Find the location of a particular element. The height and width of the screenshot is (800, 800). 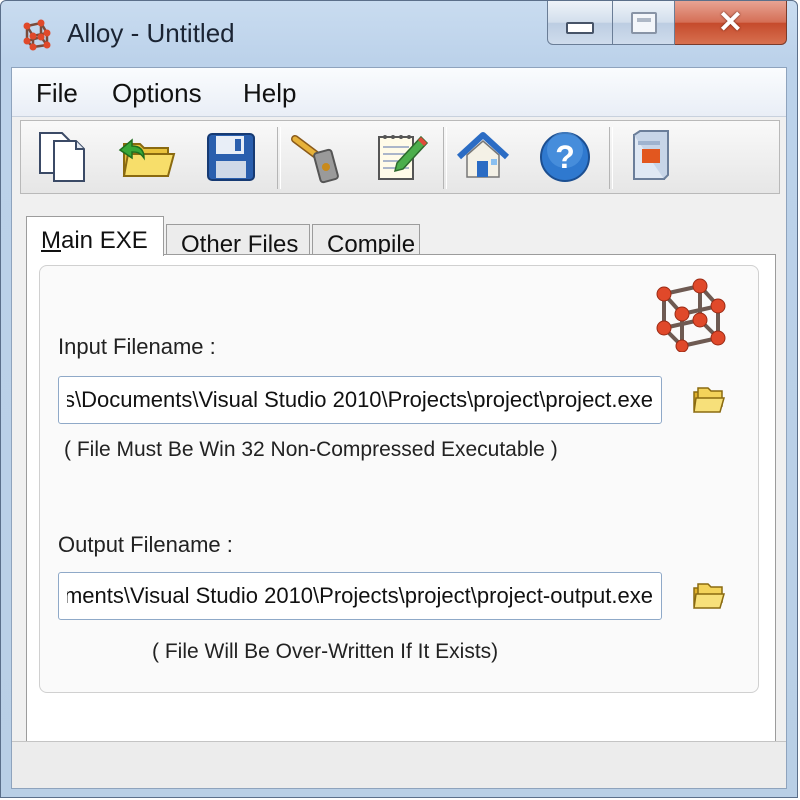

help-icon: ? is located at coordinates (565, 157).